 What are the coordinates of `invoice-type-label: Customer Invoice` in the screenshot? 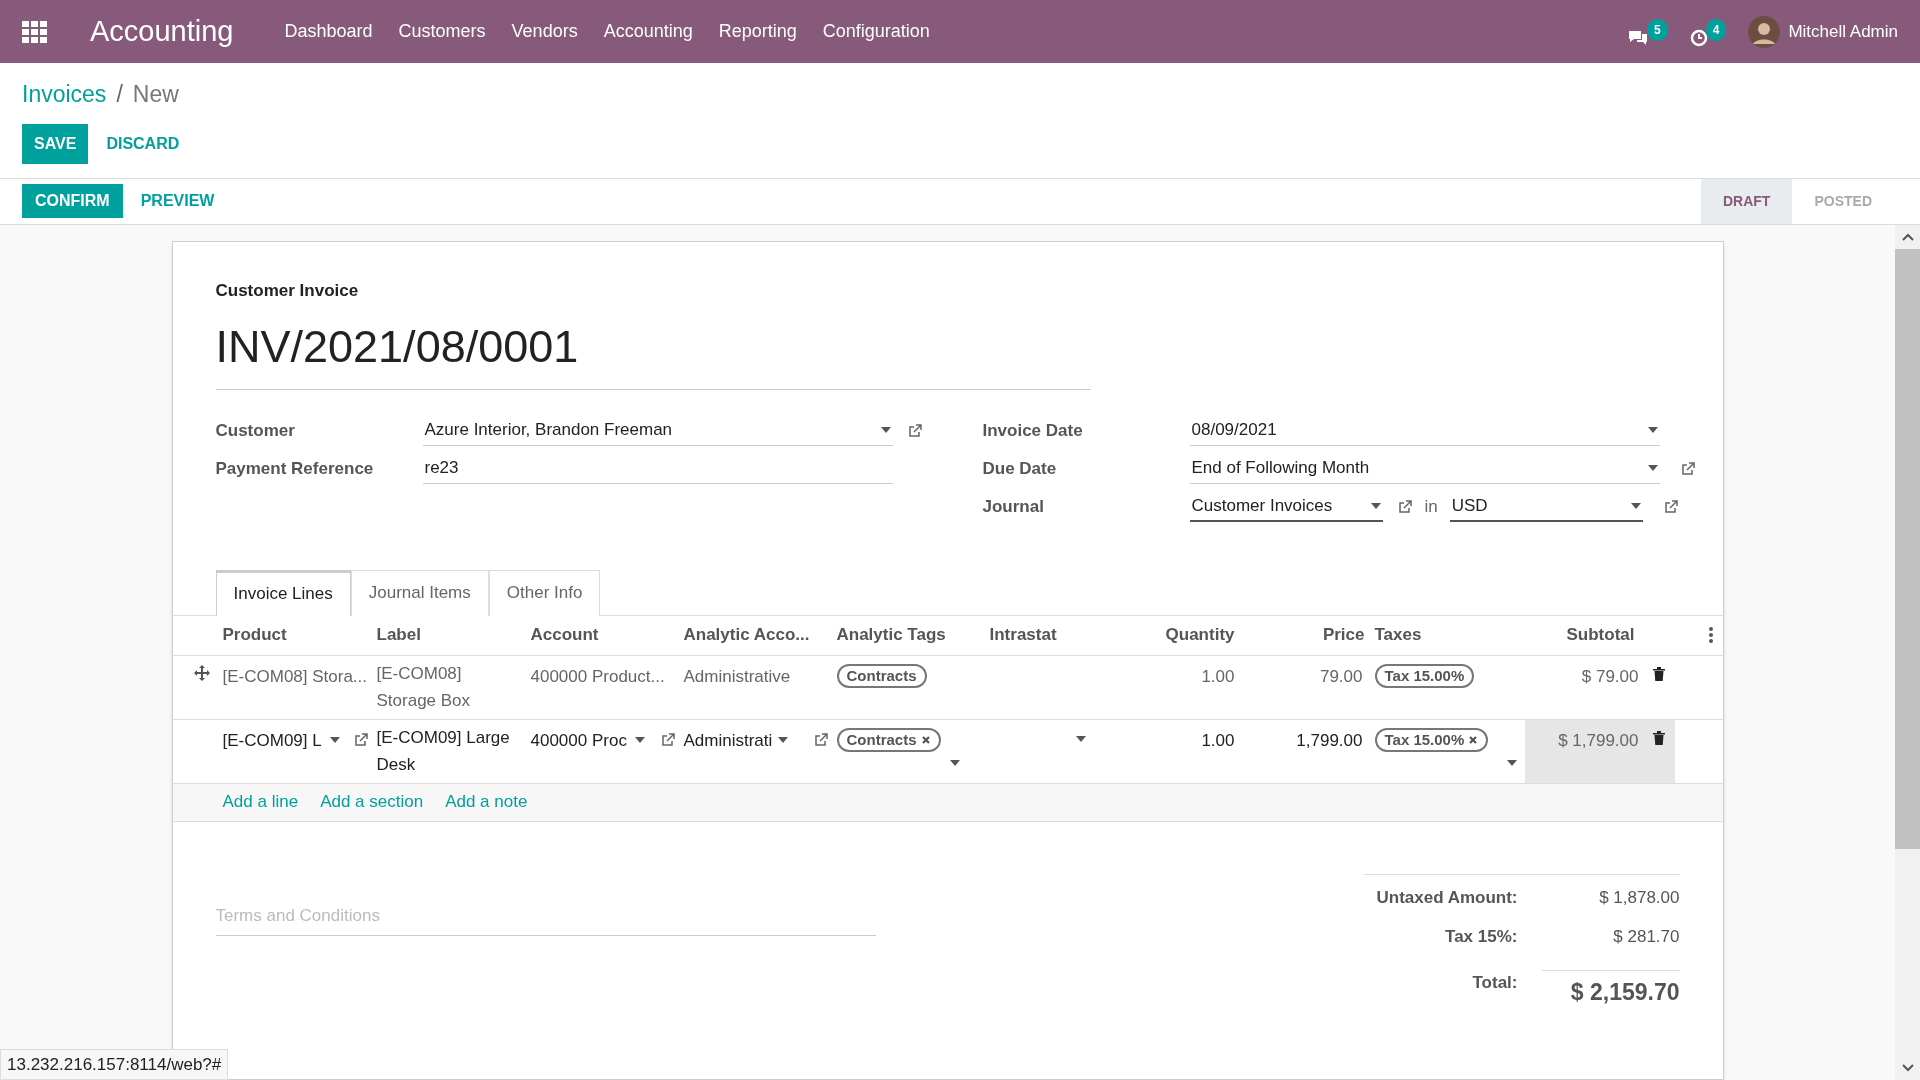 It's located at (287, 290).